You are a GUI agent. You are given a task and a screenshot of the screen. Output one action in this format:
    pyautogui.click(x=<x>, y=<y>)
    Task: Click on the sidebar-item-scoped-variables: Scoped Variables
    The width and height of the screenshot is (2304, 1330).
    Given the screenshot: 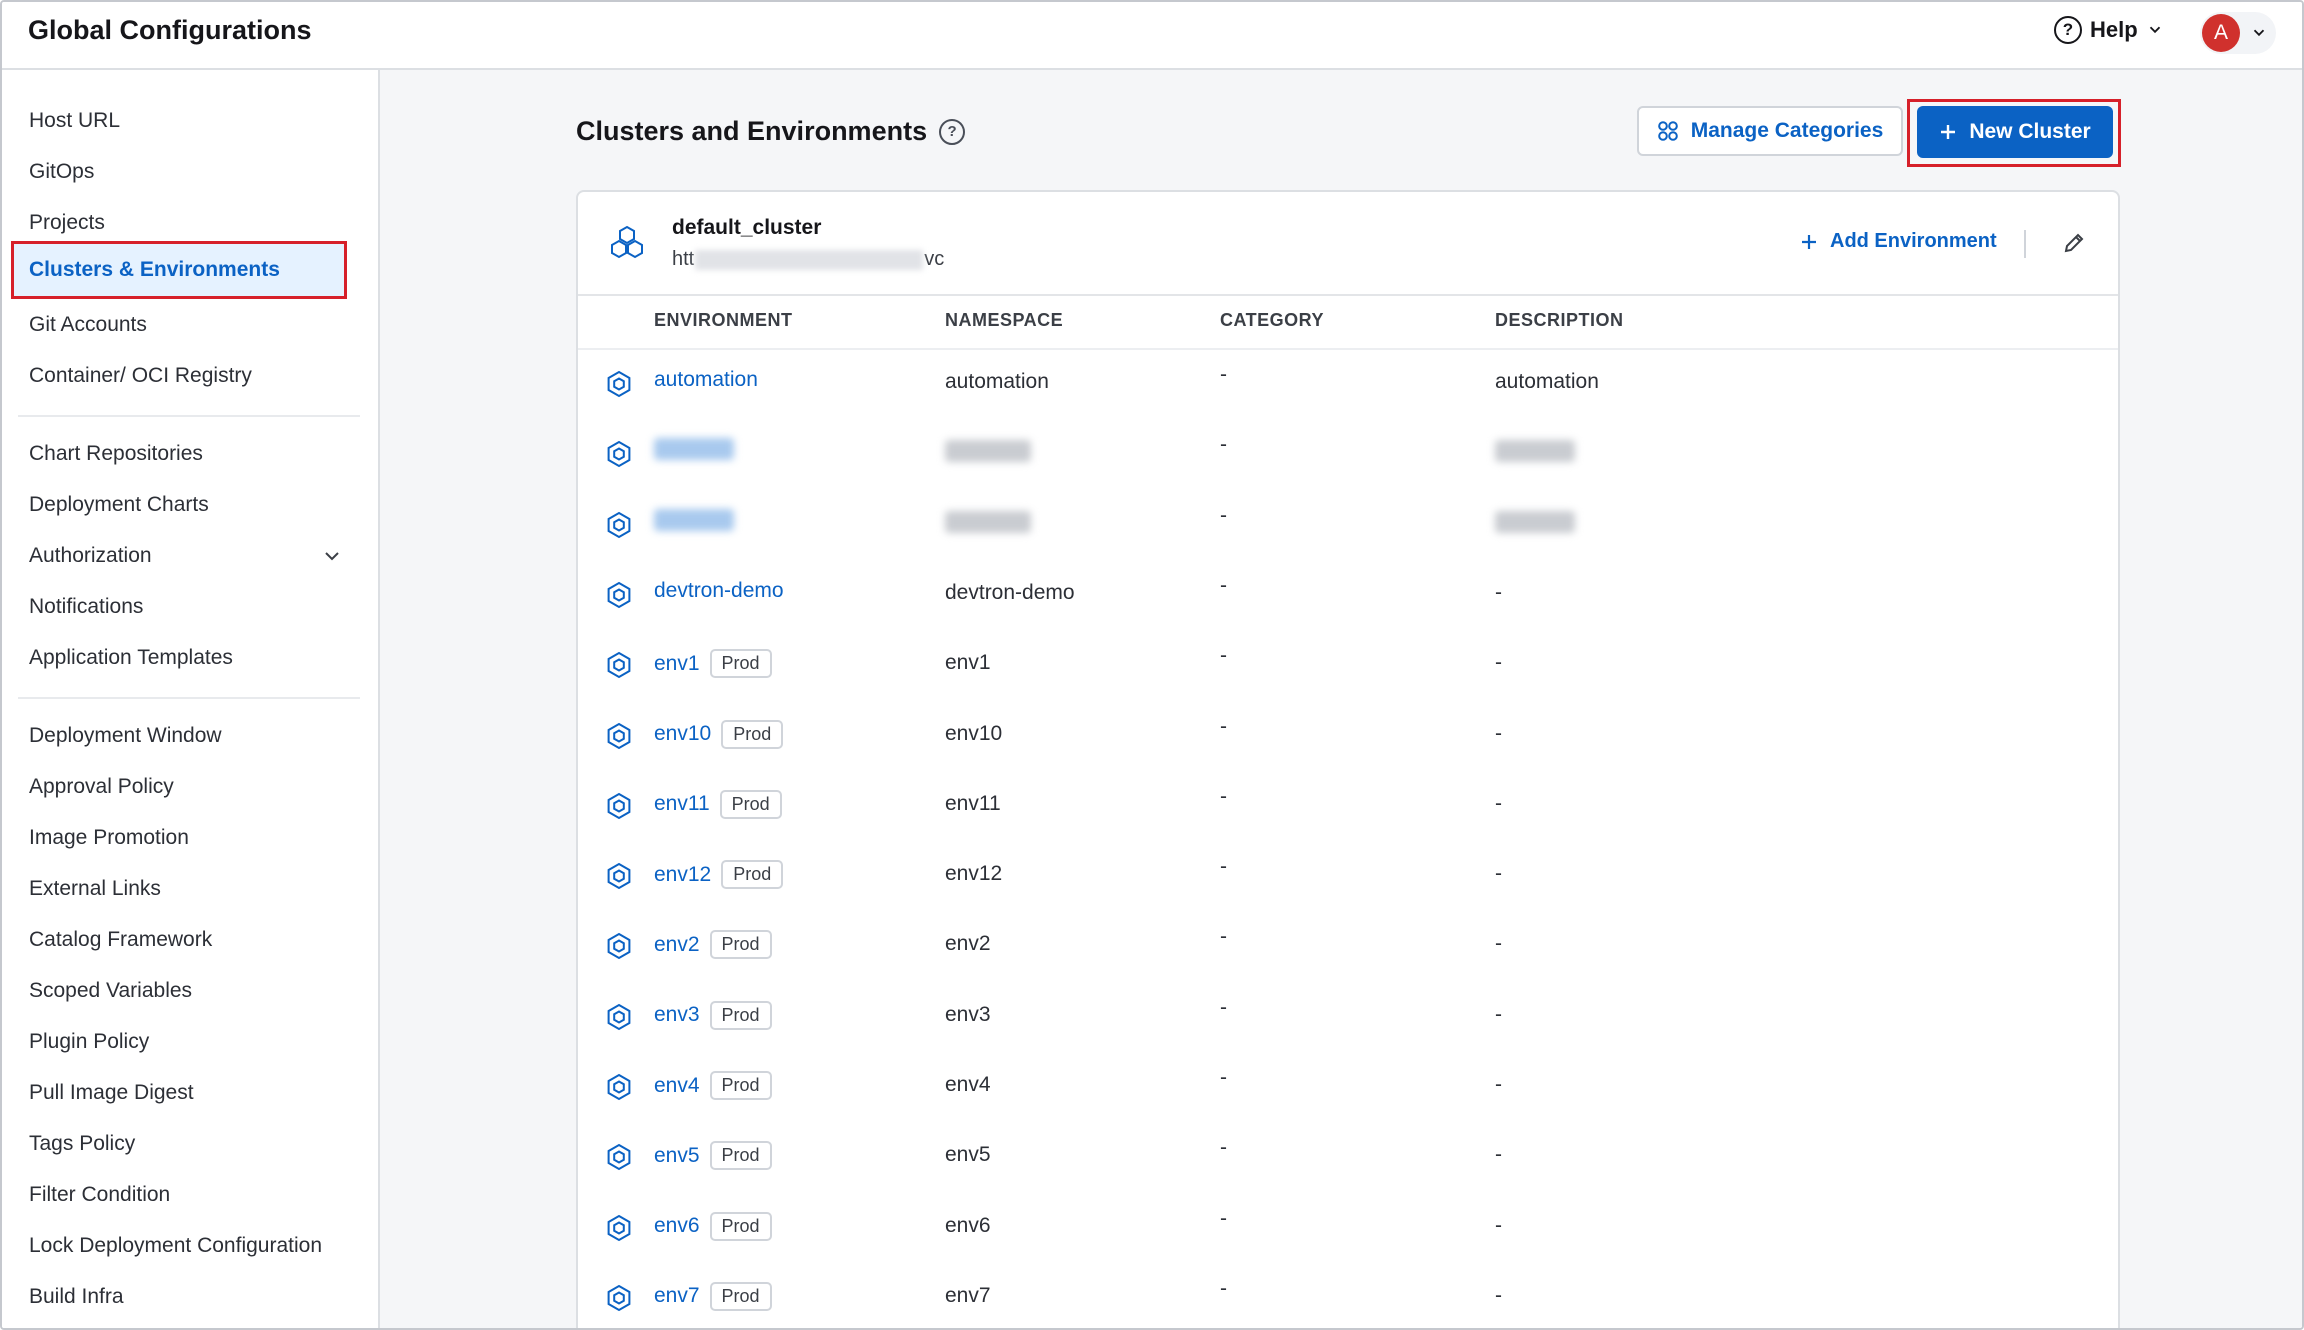 What is the action you would take?
    pyautogui.click(x=110, y=991)
    